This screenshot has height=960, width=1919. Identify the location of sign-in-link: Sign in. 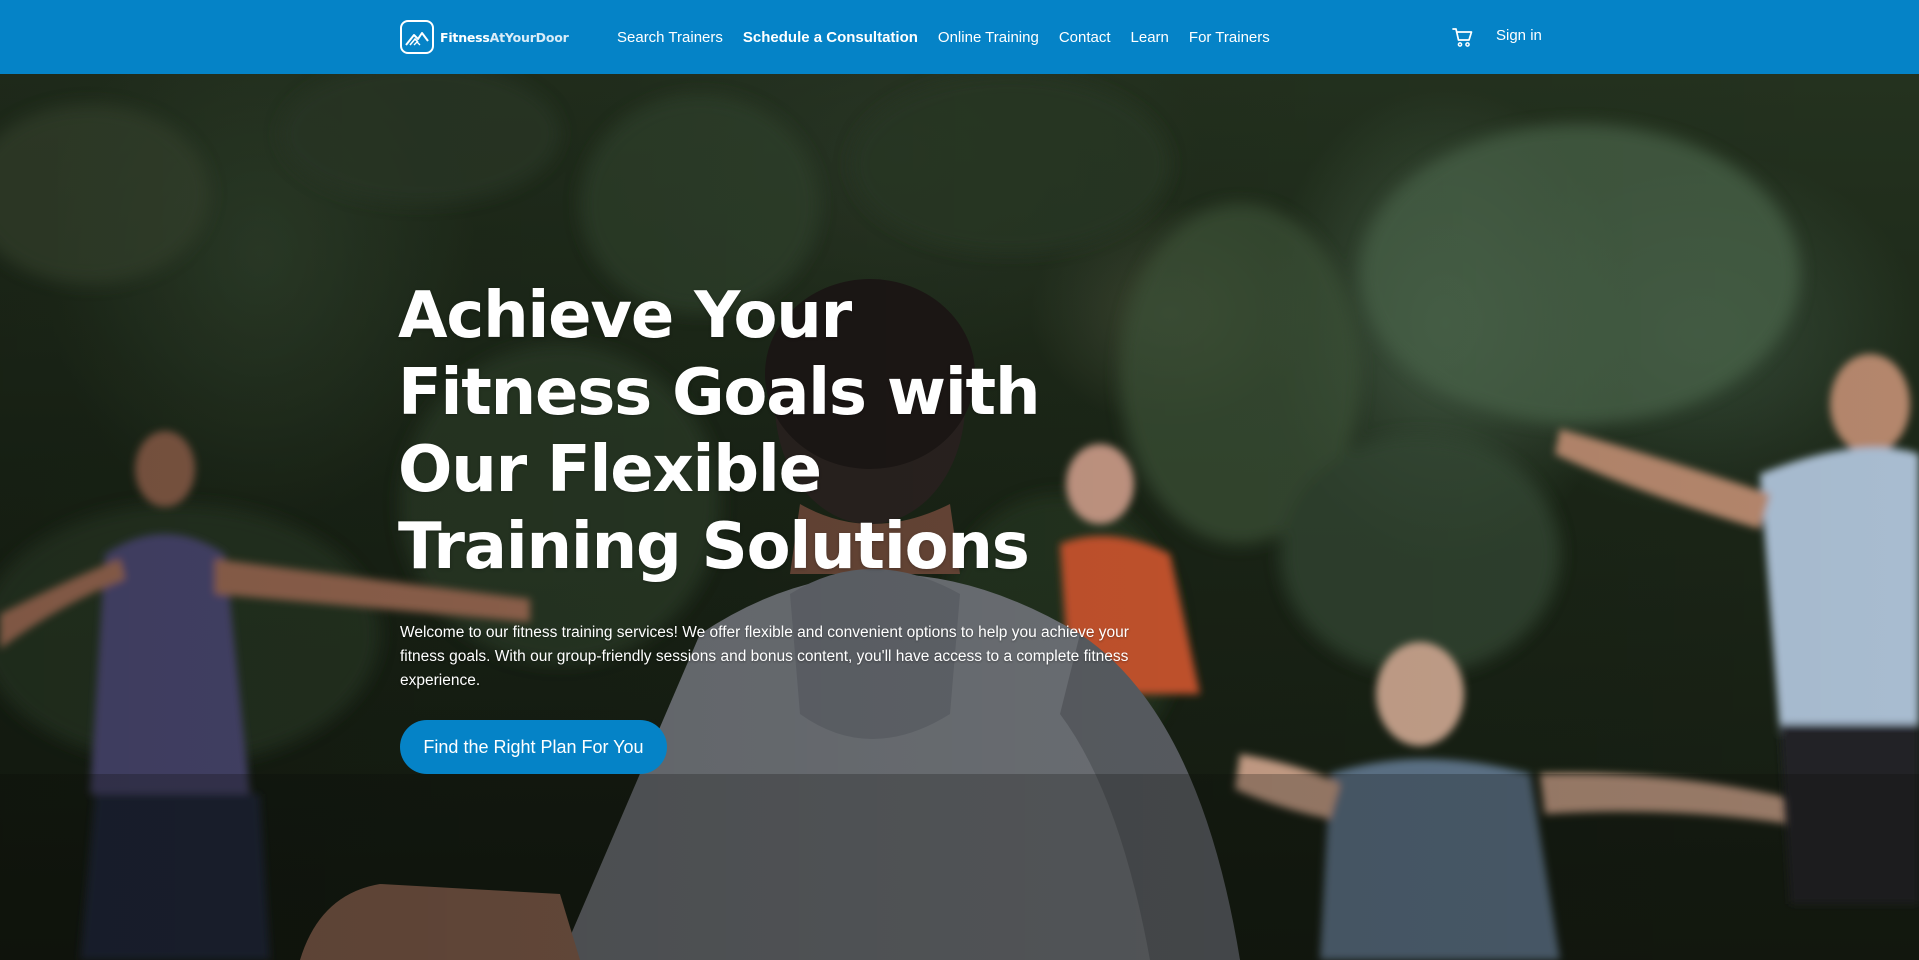
(1519, 35).